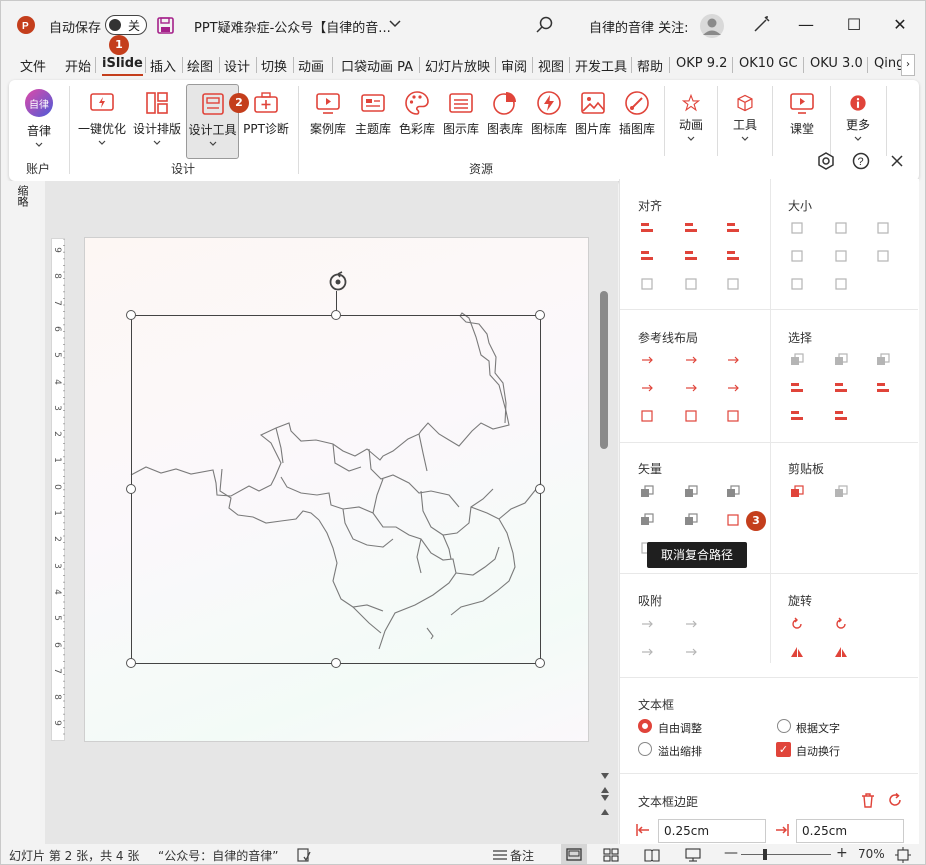 Image resolution: width=926 pixels, height=865 pixels. I want to click on copy-icon, so click(797, 492).